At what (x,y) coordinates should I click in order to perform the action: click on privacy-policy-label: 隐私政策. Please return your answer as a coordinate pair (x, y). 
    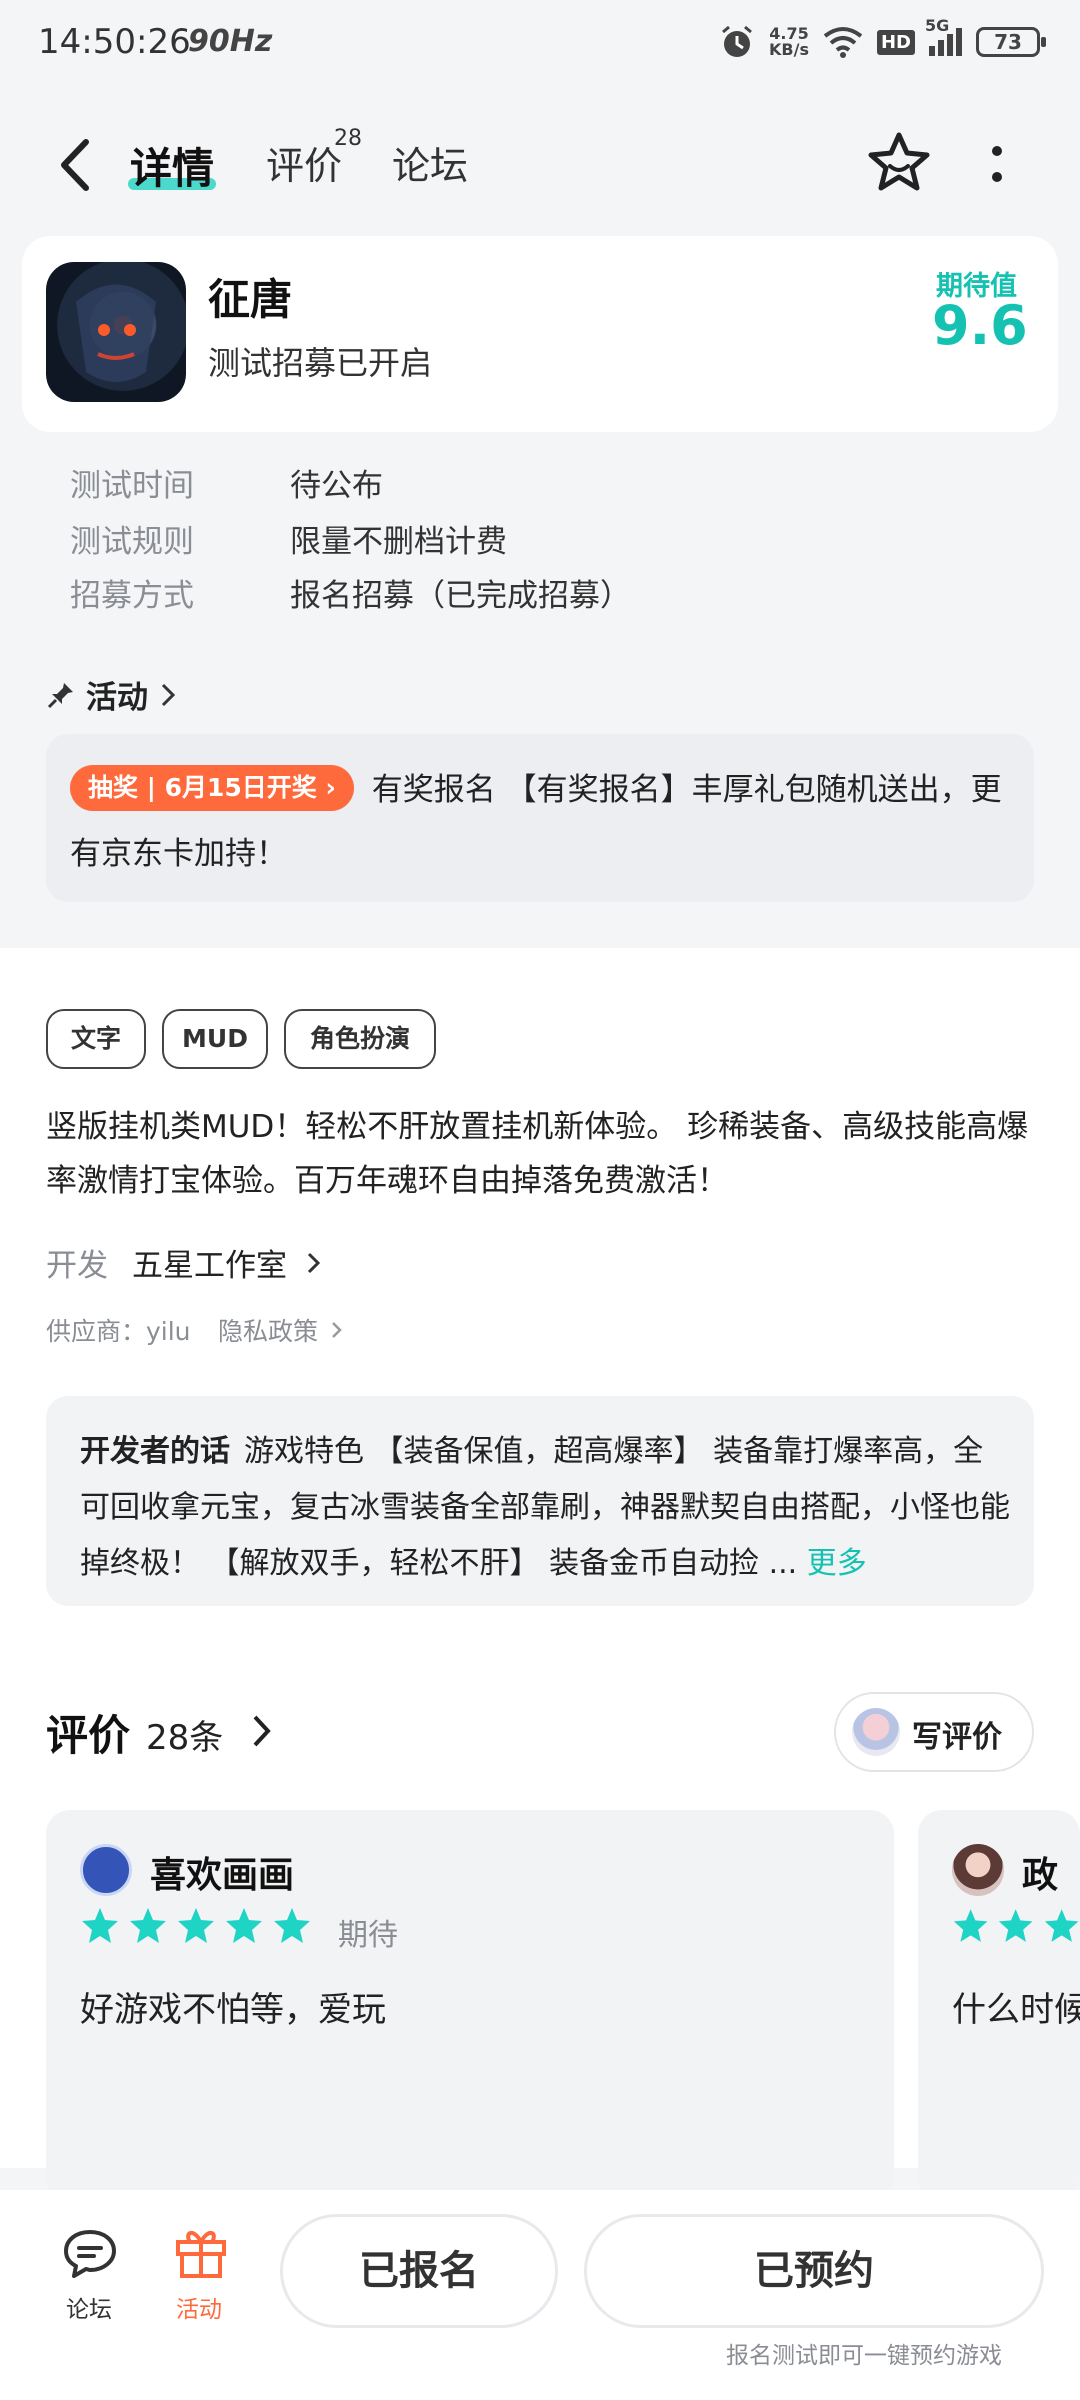
    Looking at the image, I should click on (268, 1331).